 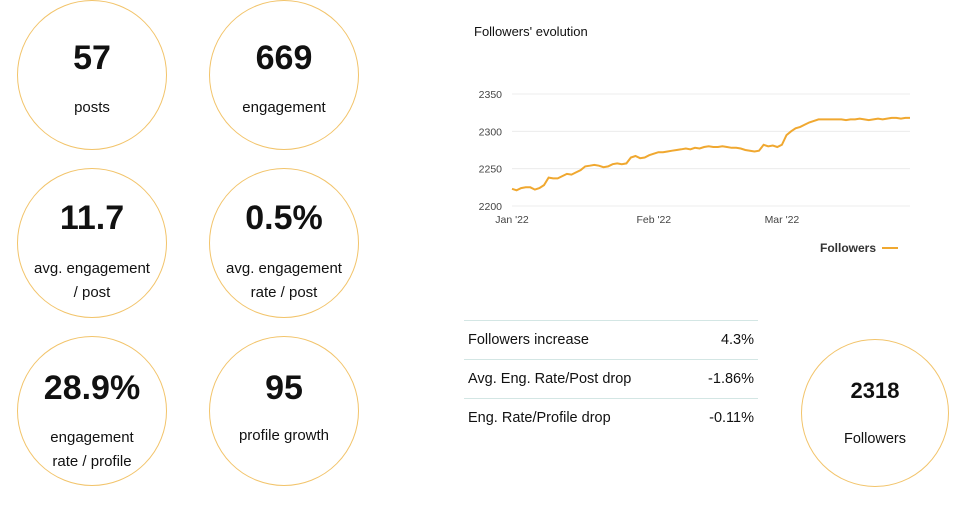 I want to click on metric-engagement: 669 engagement, so click(x=284, y=75).